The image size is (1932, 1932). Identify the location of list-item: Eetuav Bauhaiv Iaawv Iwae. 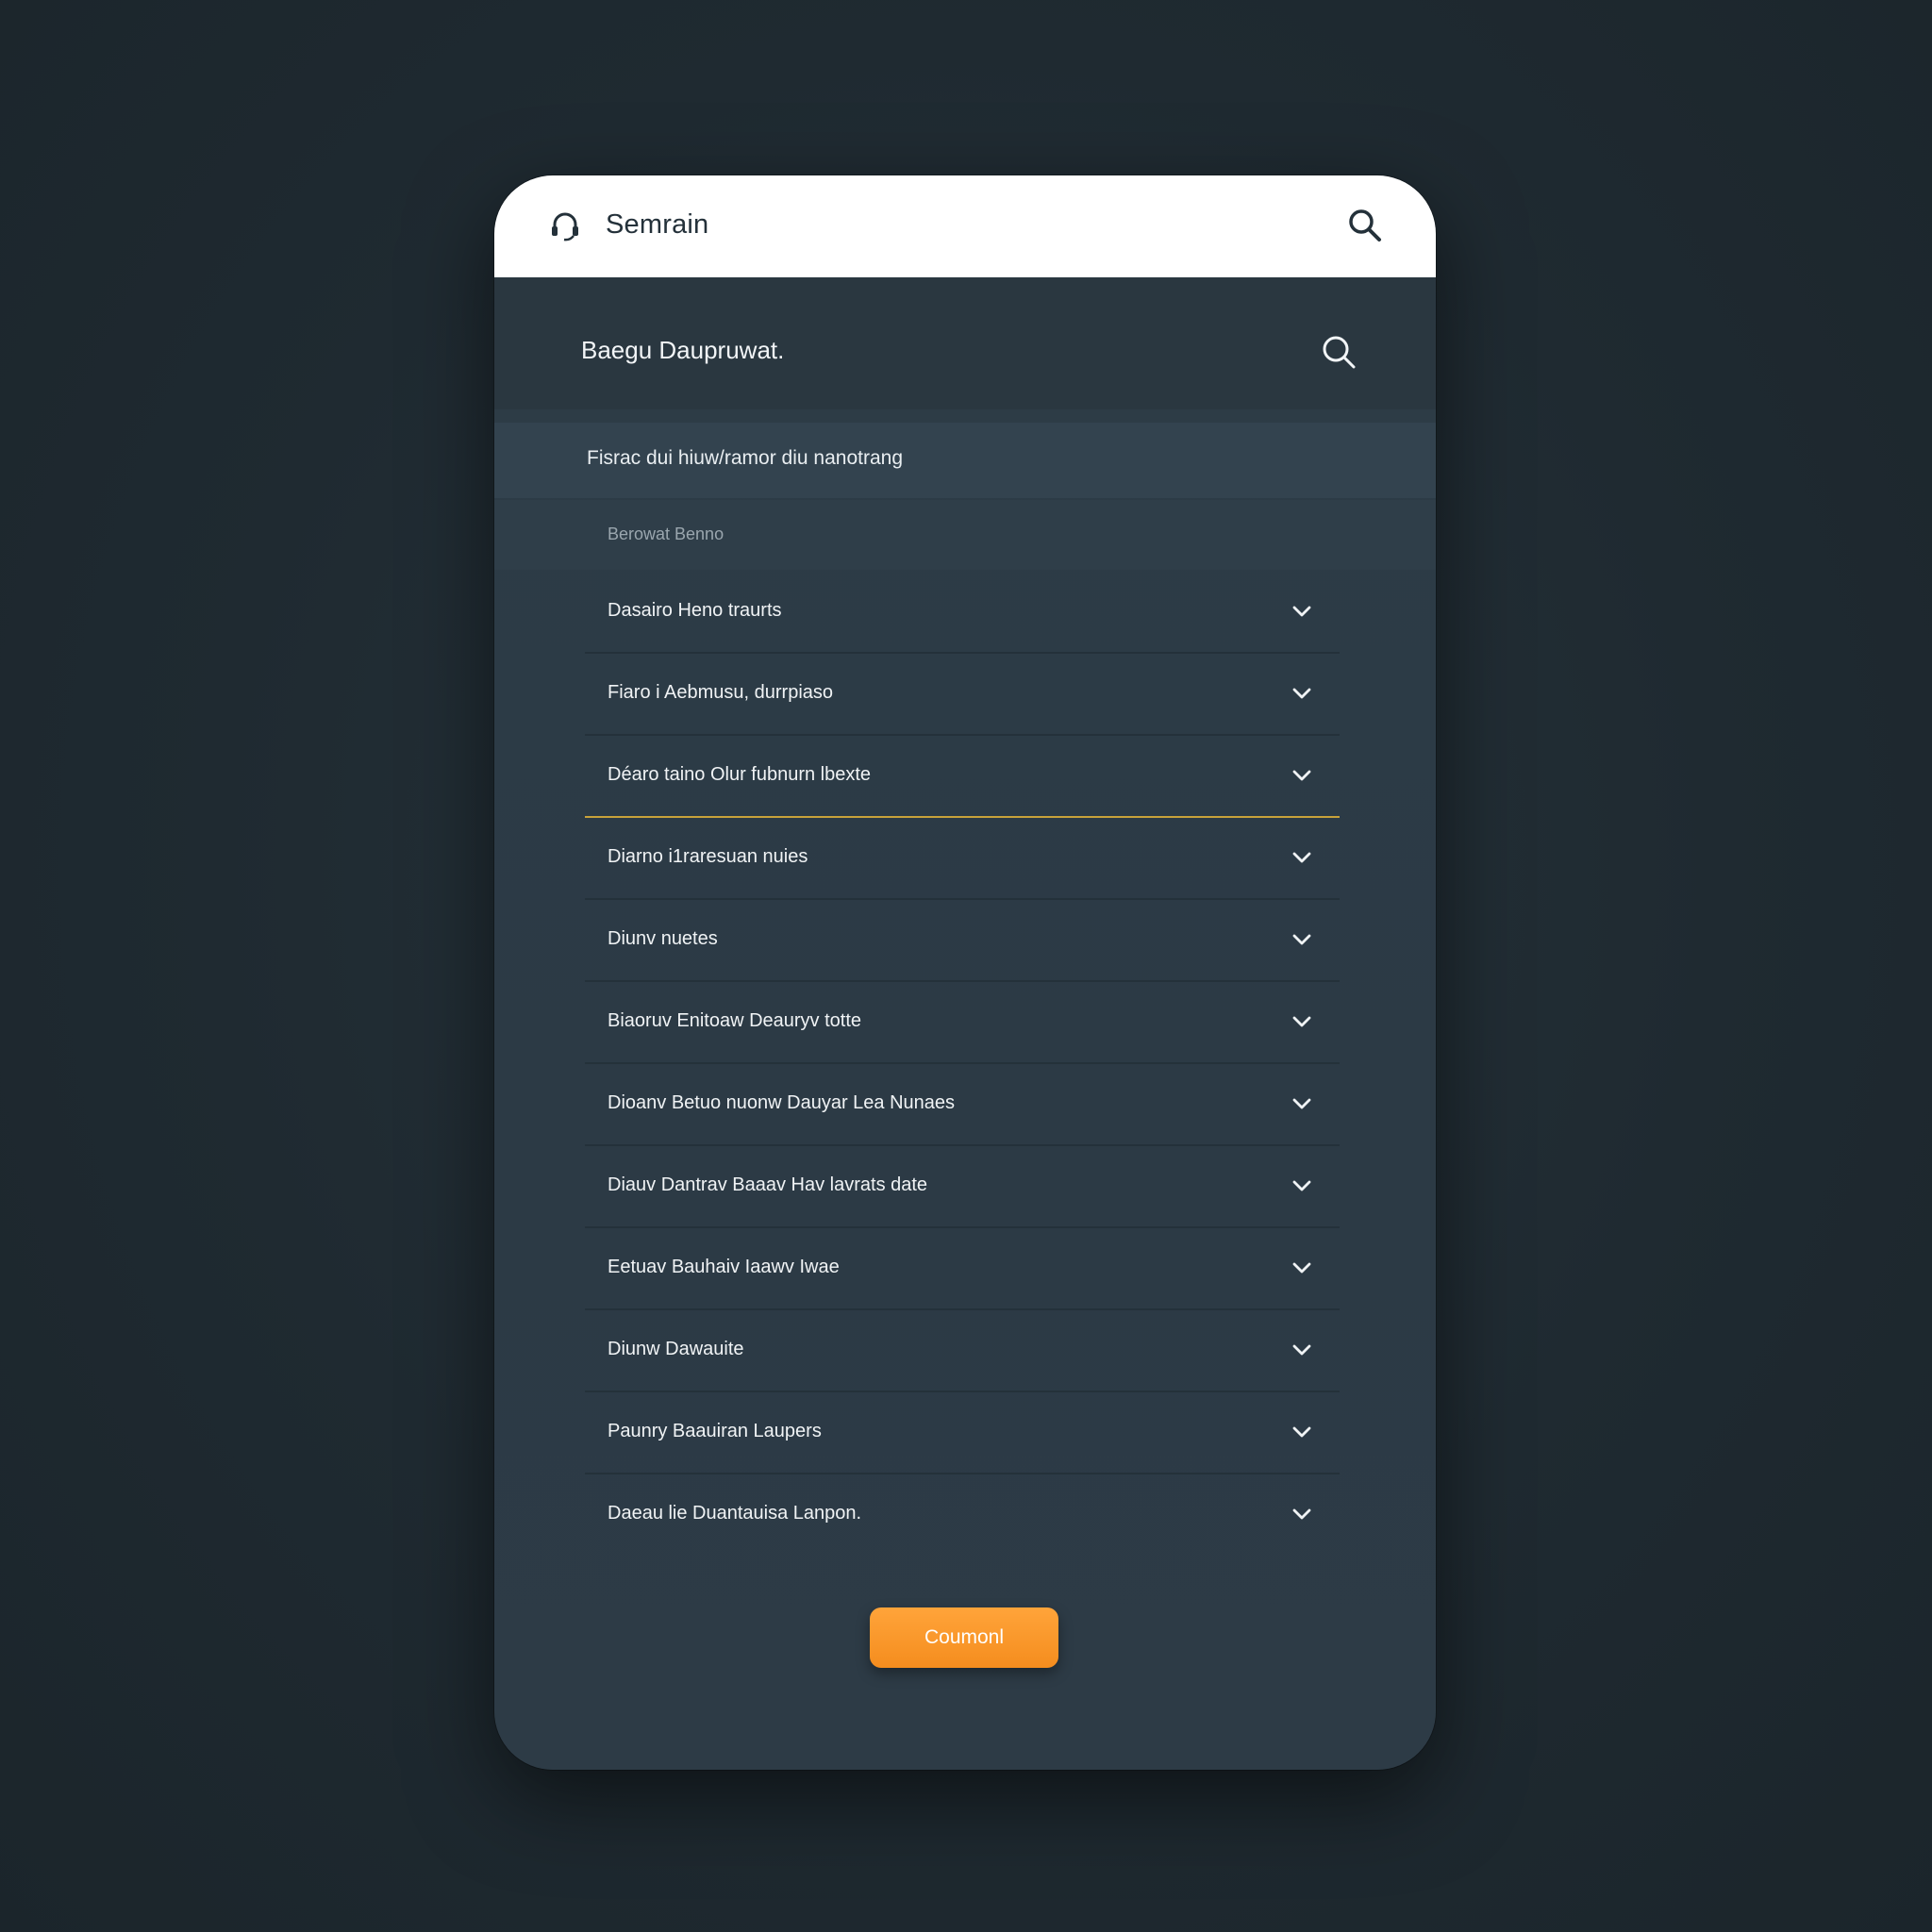
(963, 1269).